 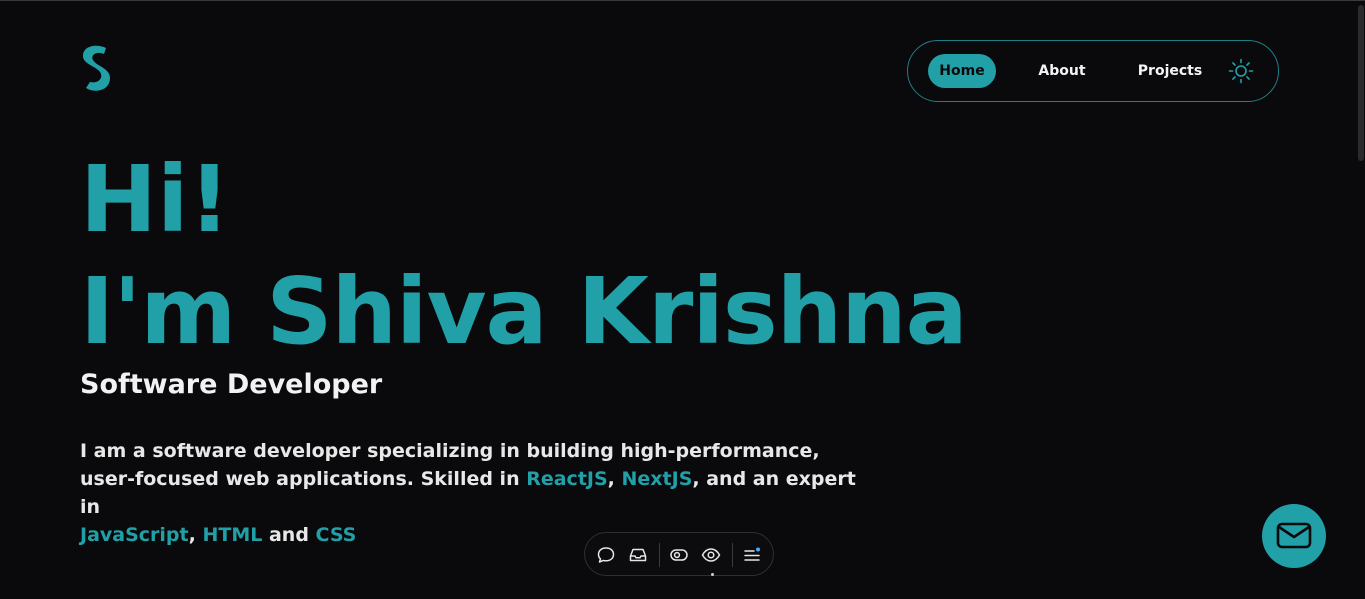 I want to click on inbox-icon, so click(x=638, y=555).